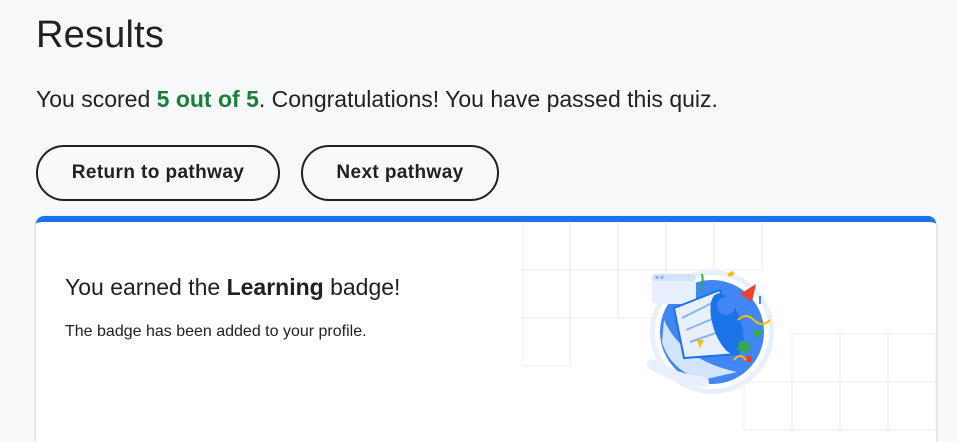 The image size is (957, 442). I want to click on next-pathway-button: Next pathway, so click(400, 173).